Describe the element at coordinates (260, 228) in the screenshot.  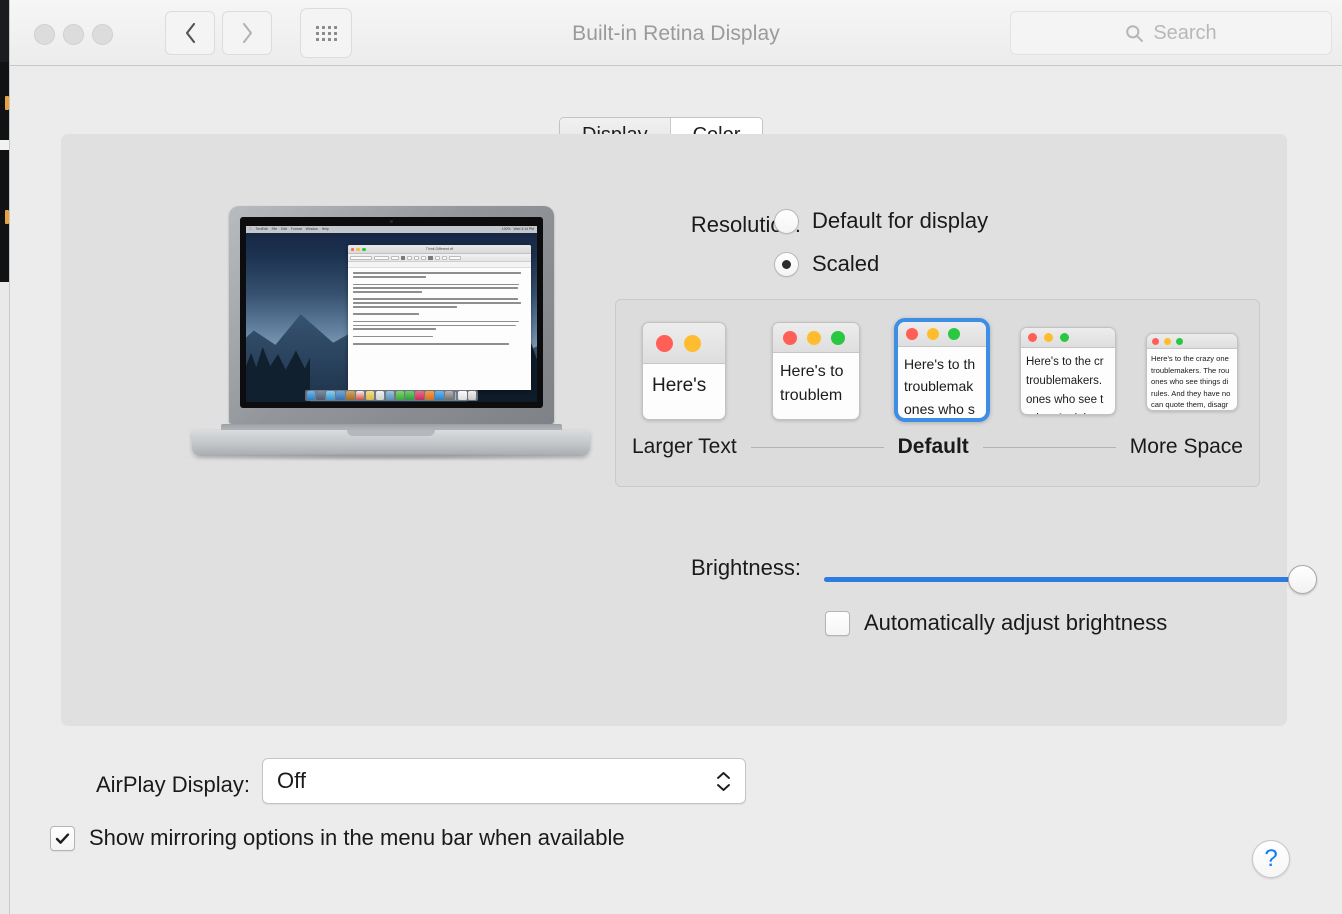
I see `menubar-app: TextEdit` at that location.